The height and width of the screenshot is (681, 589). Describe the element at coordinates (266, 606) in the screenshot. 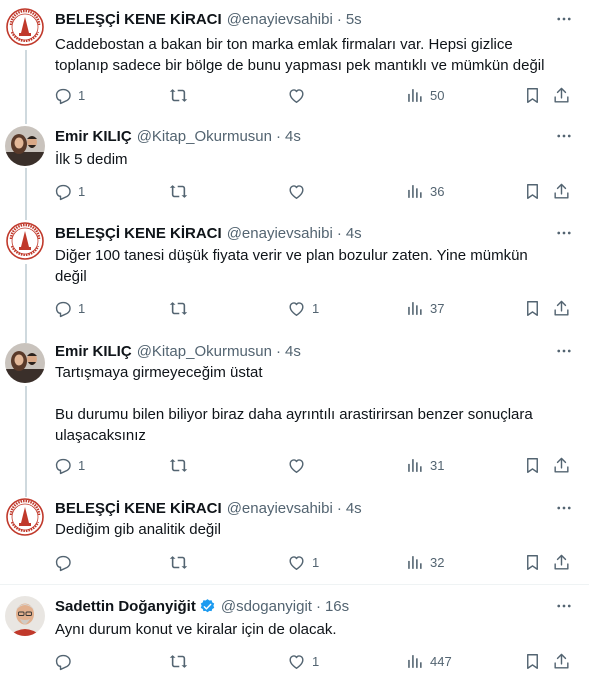

I see `user-handle: @sdoganyigit` at that location.